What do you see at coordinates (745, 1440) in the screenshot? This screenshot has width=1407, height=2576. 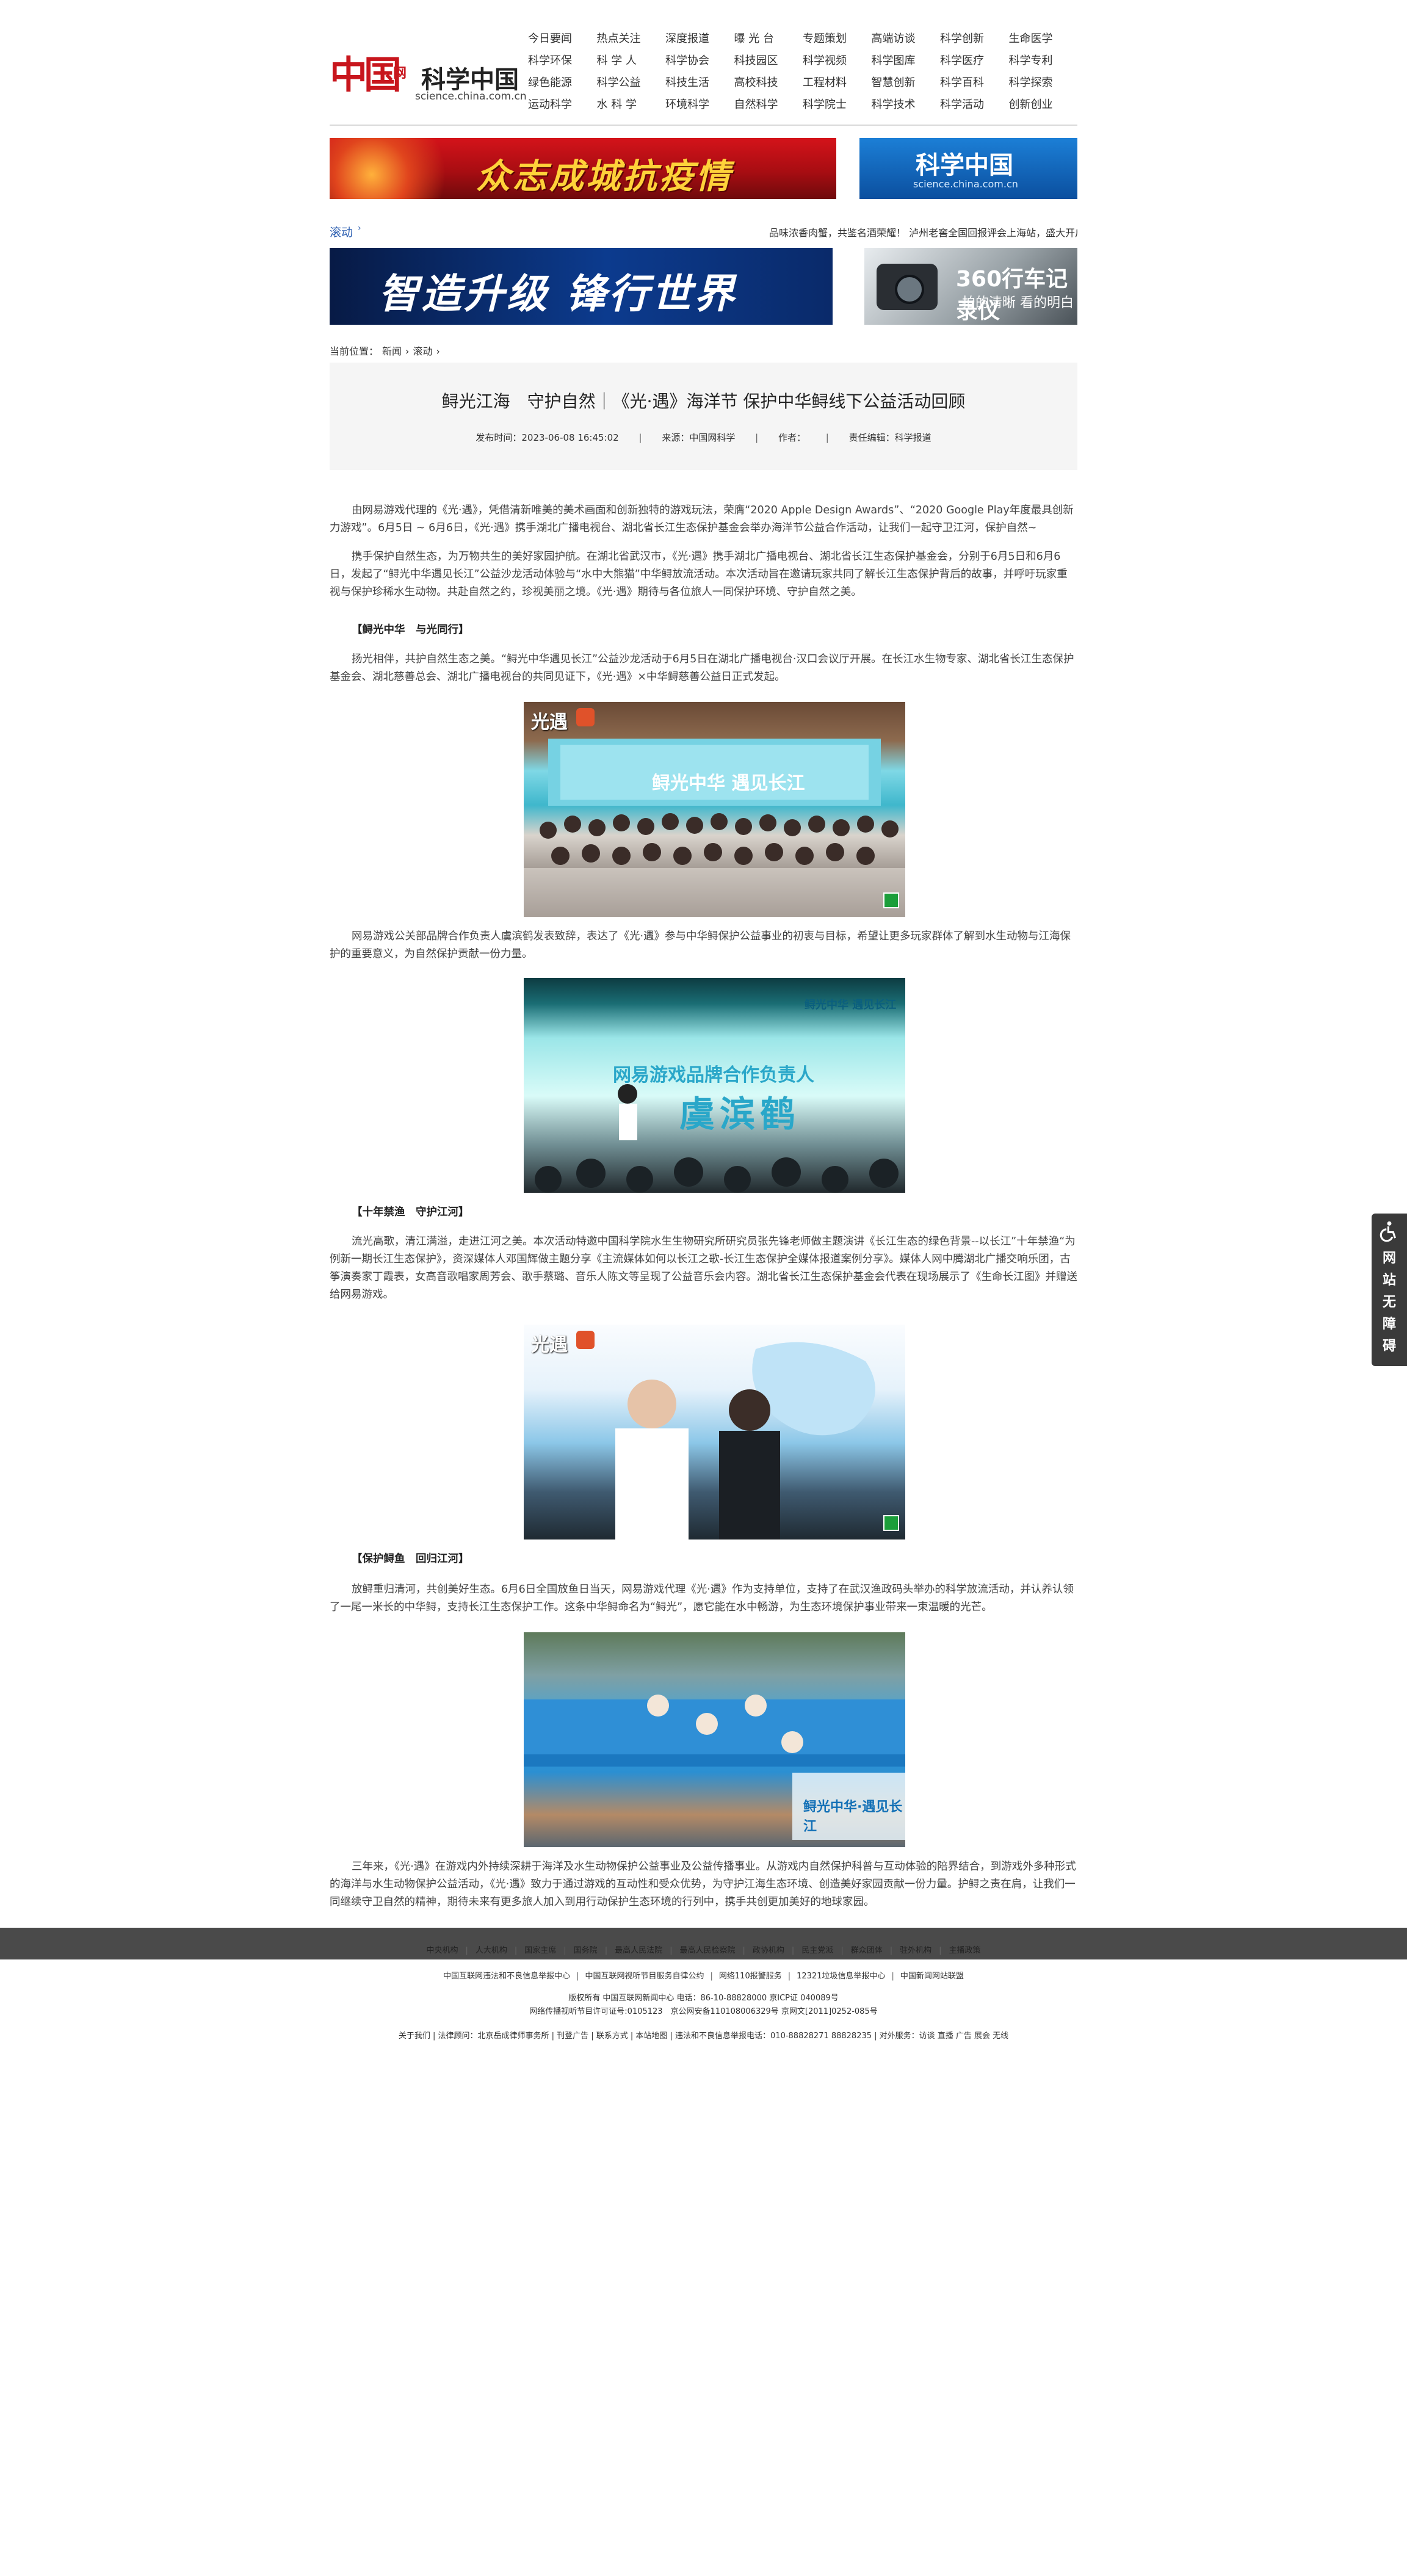 I see `talk-photo-graphic` at bounding box center [745, 1440].